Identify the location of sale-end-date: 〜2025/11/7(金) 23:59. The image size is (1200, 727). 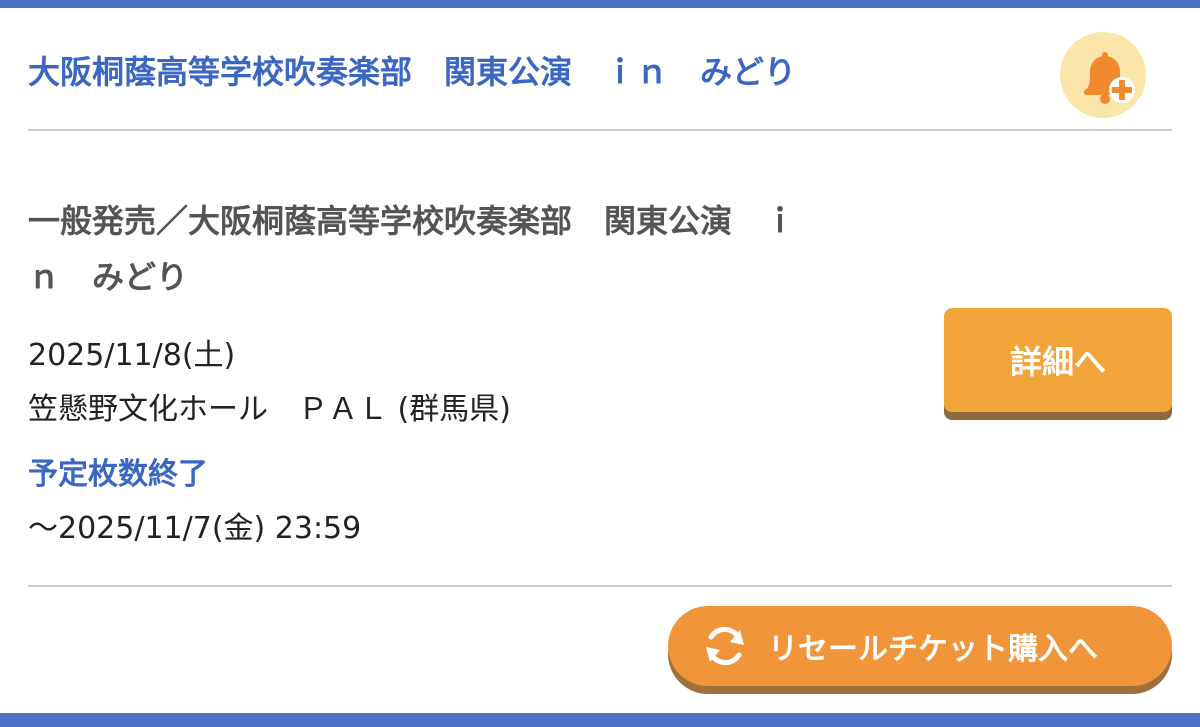
(195, 528).